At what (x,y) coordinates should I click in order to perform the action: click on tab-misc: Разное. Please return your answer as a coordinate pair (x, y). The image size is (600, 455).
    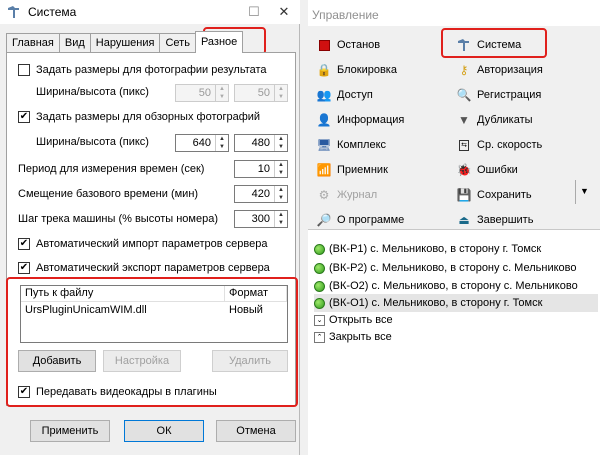
    Looking at the image, I should click on (219, 42).